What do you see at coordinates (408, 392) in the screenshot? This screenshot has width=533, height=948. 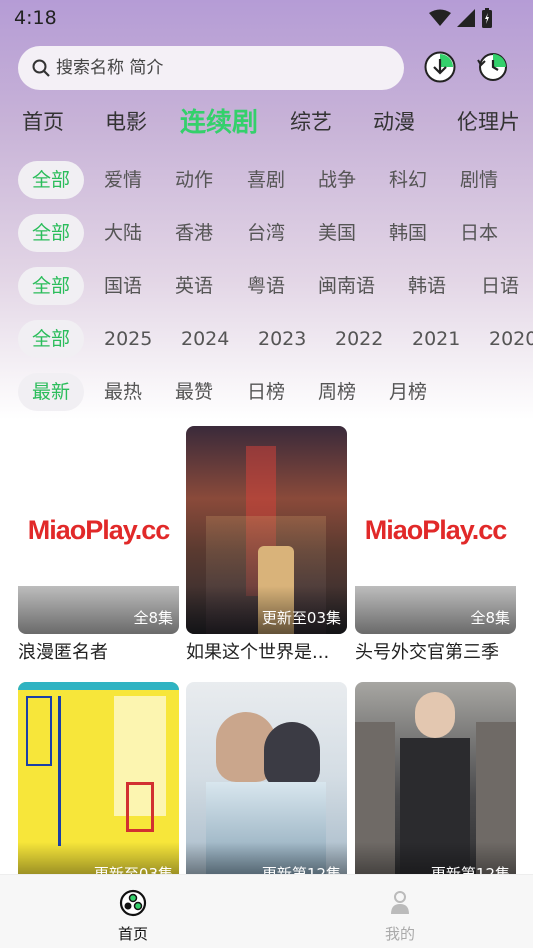 I see `sort-chip: 月榜` at bounding box center [408, 392].